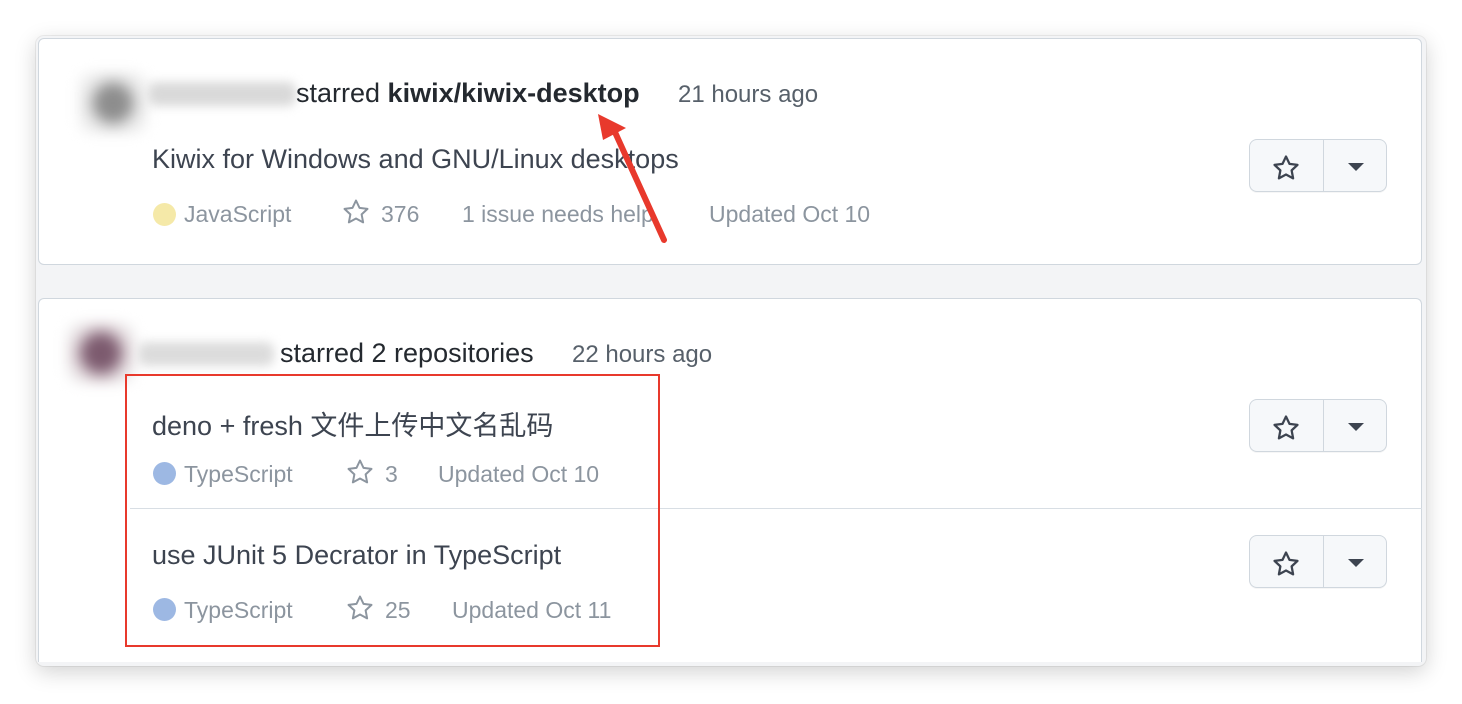 This screenshot has width=1462, height=704. I want to click on red-arrow-annotation, so click(632, 178).